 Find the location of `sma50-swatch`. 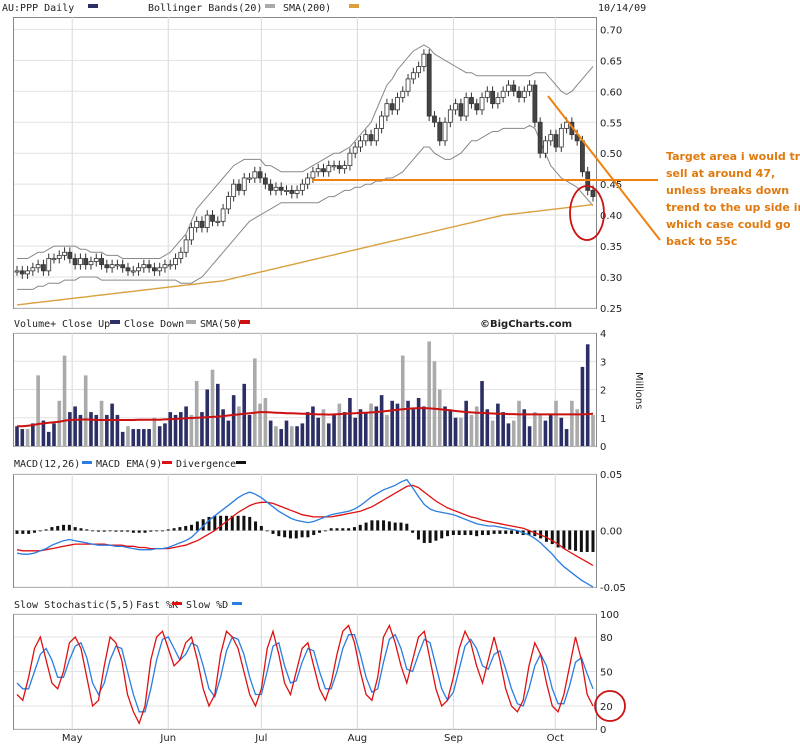

sma50-swatch is located at coordinates (245, 322).